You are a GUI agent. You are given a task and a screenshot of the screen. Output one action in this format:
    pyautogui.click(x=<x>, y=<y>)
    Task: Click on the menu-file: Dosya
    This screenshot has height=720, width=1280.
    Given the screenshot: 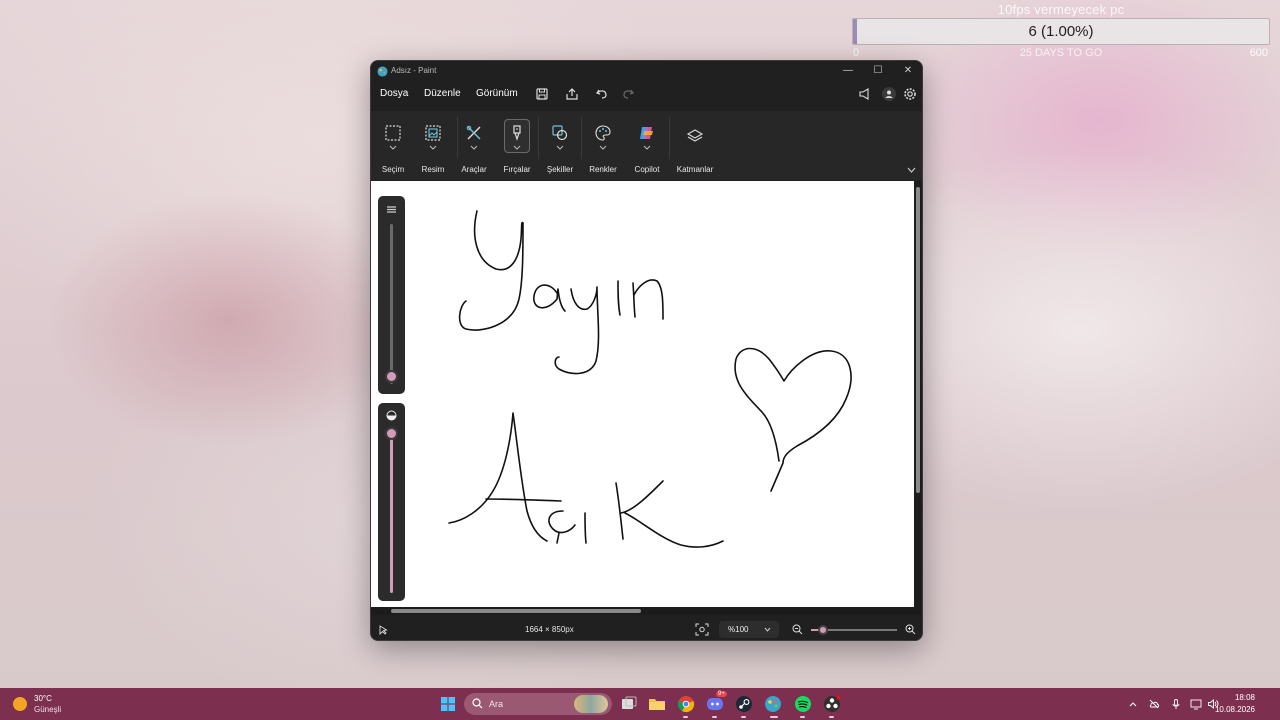 What is the action you would take?
    pyautogui.click(x=394, y=93)
    